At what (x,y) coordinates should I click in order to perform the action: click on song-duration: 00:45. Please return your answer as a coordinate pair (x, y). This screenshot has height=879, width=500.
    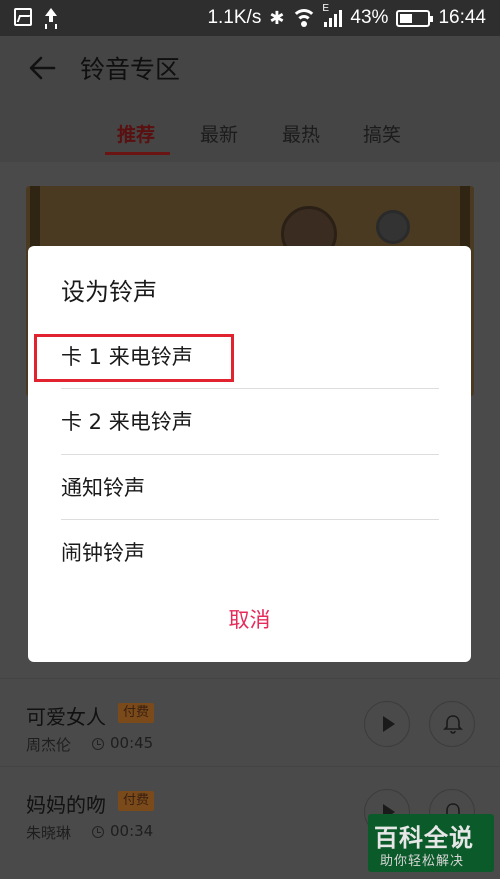
    Looking at the image, I should click on (132, 743).